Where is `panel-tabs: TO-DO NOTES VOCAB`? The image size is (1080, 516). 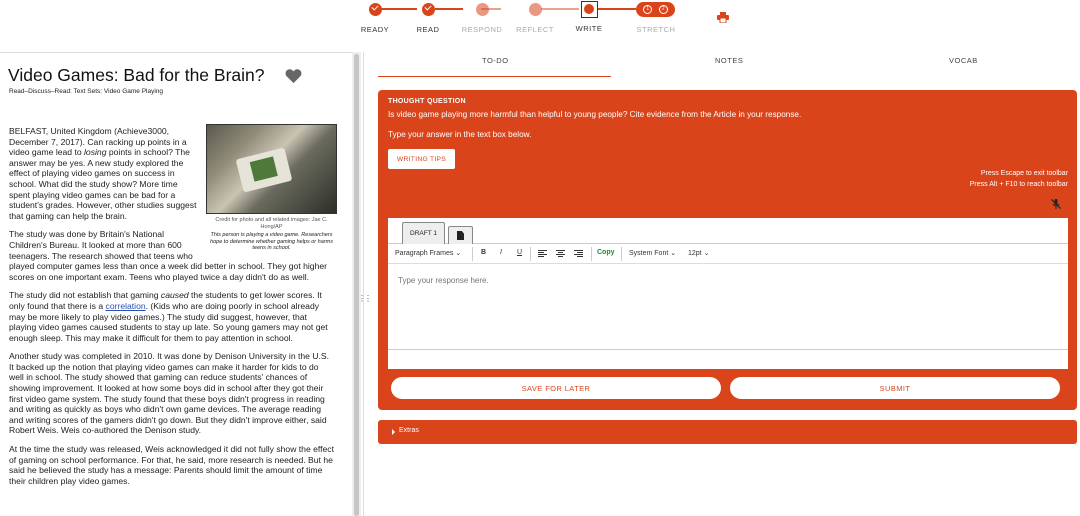 panel-tabs: TO-DO NOTES VOCAB is located at coordinates (729, 67).